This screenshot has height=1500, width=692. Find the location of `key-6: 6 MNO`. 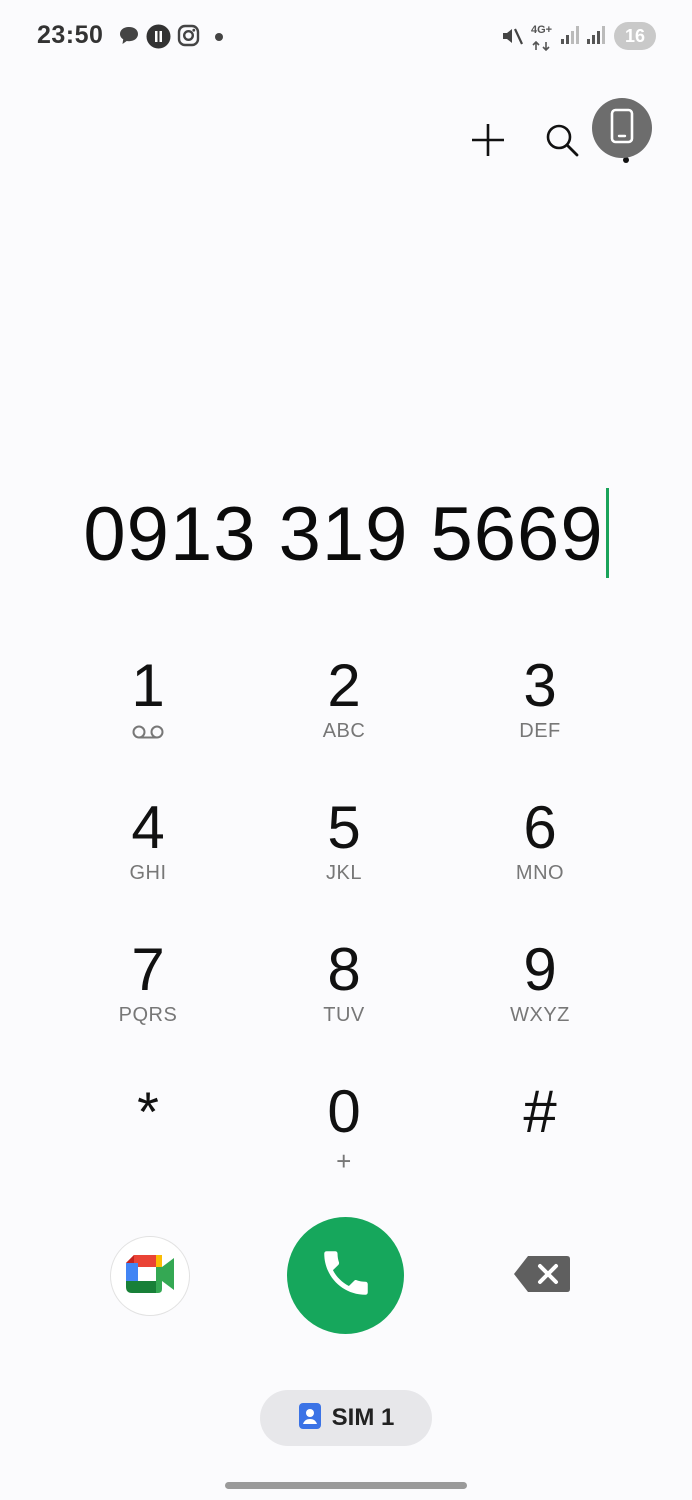

key-6: 6 MNO is located at coordinates (540, 861).